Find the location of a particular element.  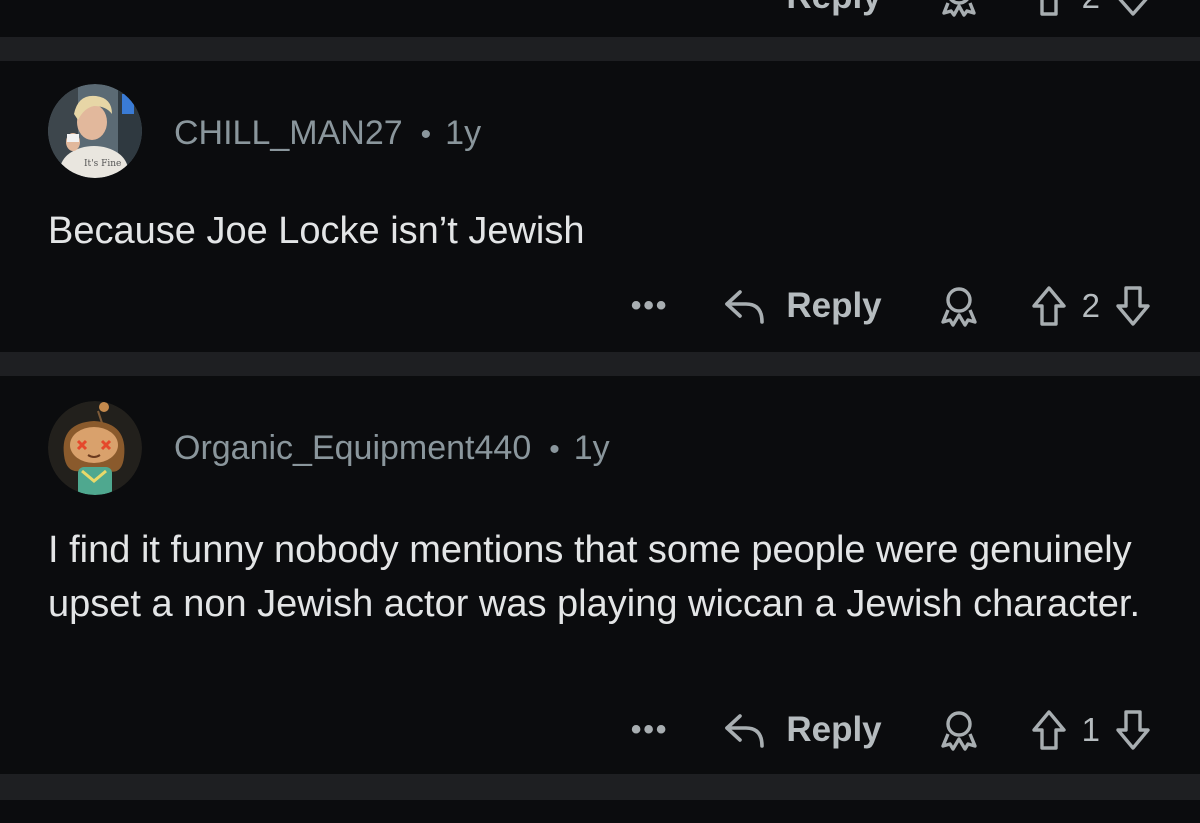

comment-body: Because Joe Locke isn’t Jewish is located at coordinates (316, 231).